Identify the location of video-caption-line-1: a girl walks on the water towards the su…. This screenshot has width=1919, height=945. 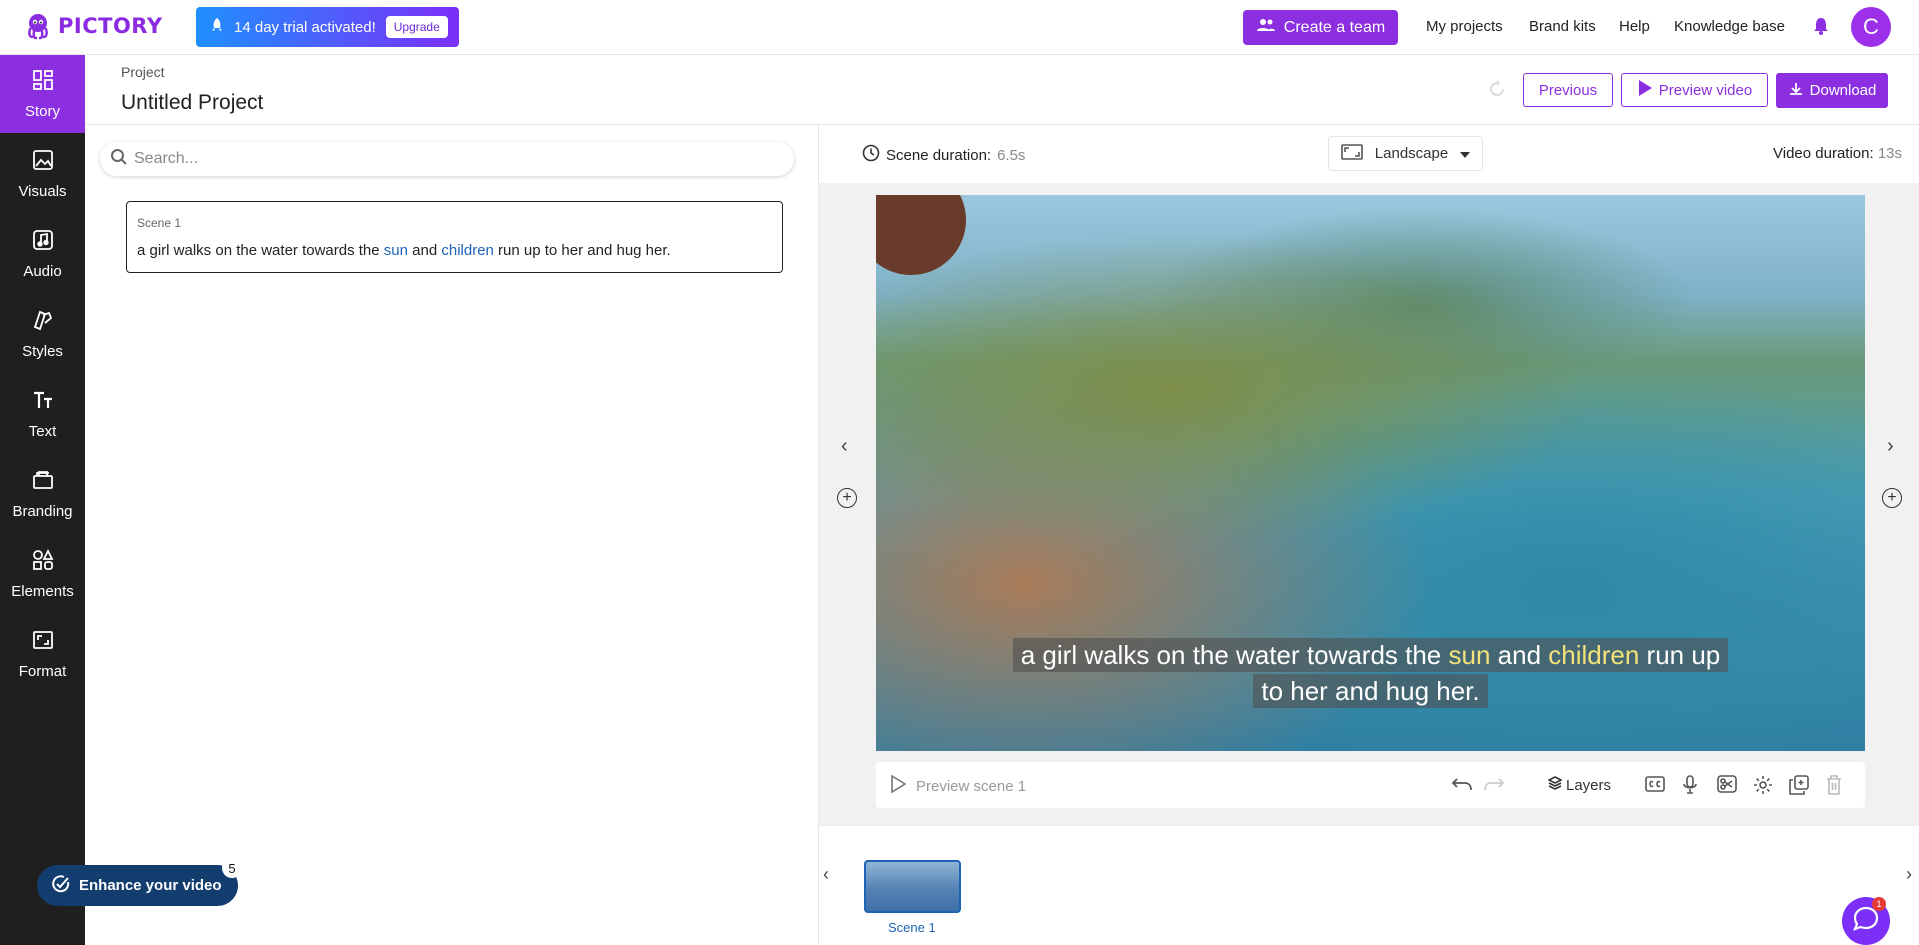
(1370, 655).